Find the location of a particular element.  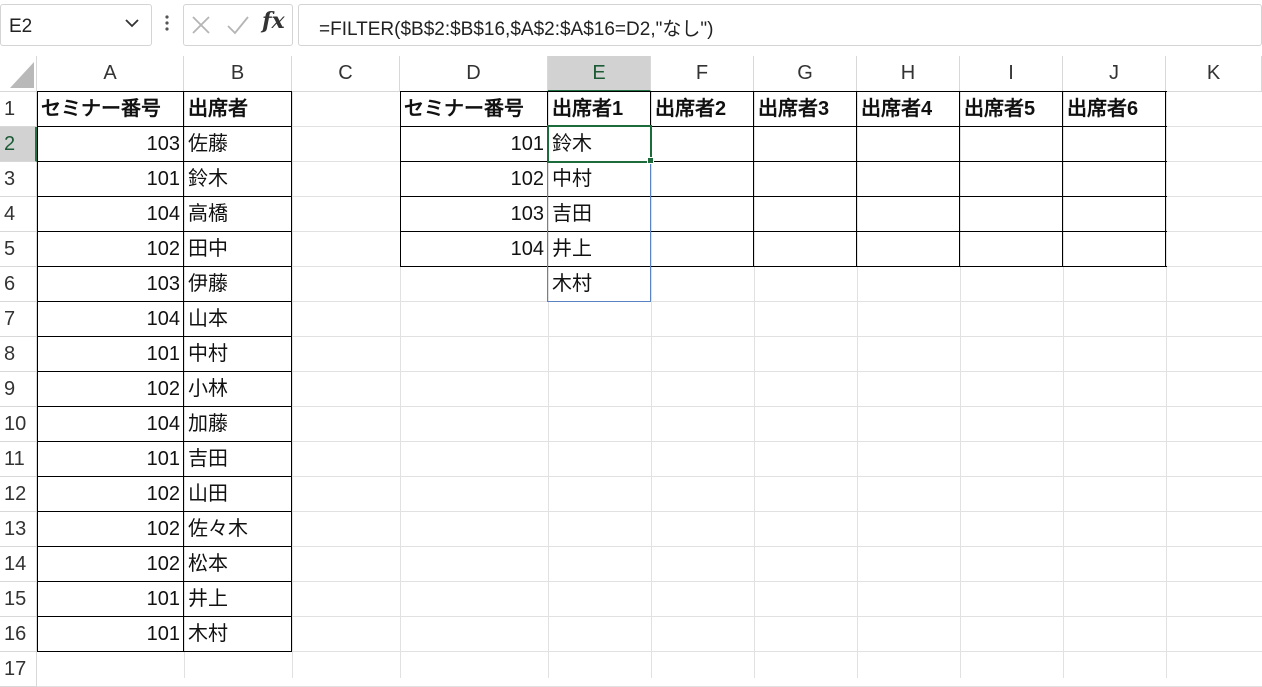

more-options-icon is located at coordinates (167, 23).